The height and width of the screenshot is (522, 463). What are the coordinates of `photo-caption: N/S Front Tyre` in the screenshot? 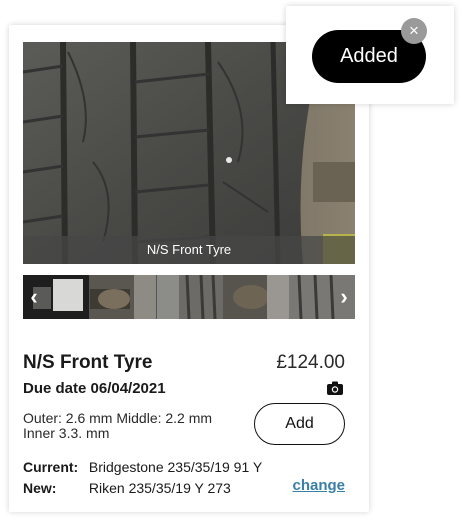 It's located at (189, 250).